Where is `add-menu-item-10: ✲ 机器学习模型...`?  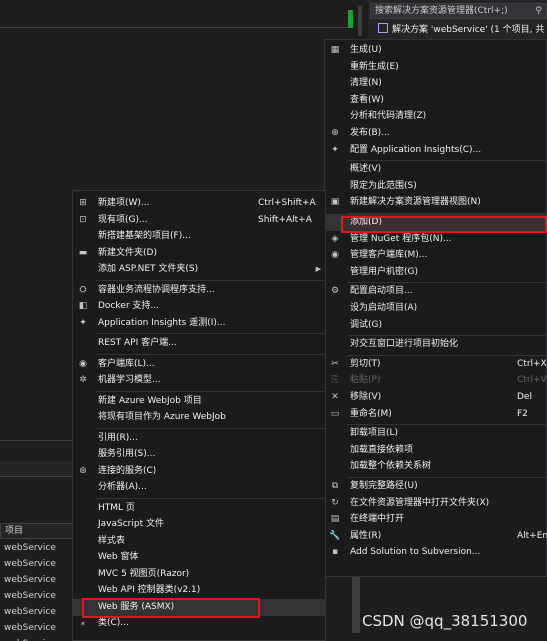
add-menu-item-10: ✲ 机器学习模型... is located at coordinates (199, 380).